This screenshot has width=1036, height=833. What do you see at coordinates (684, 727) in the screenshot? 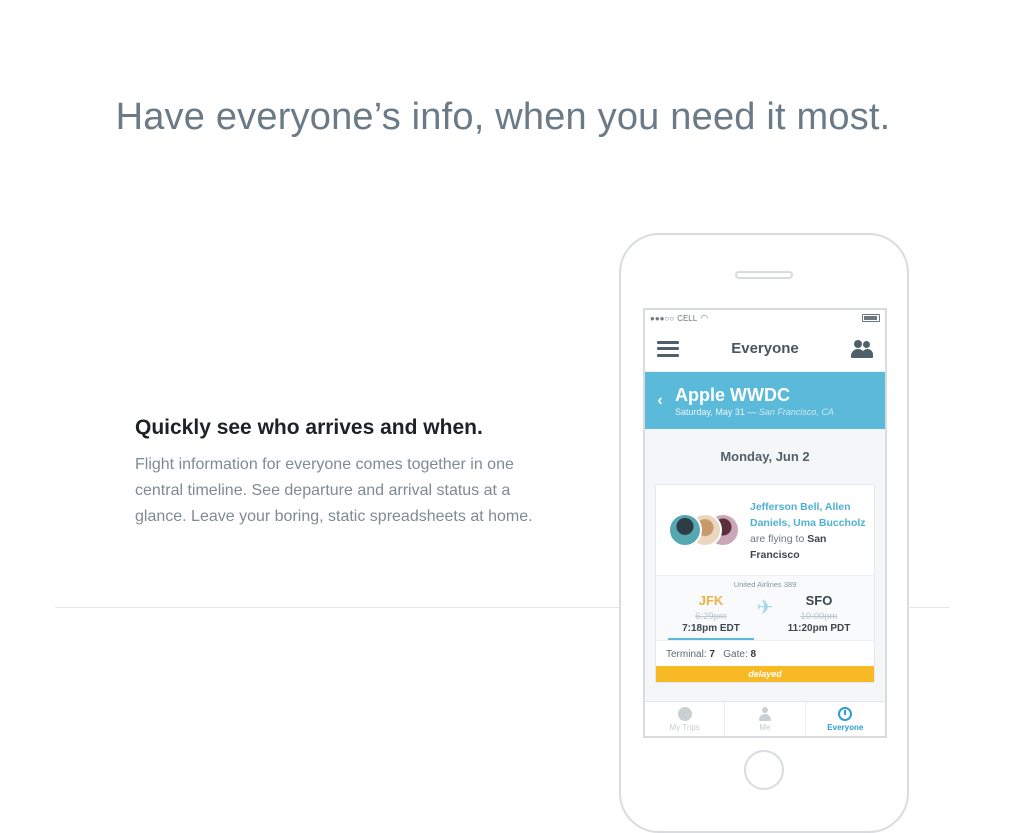
I see `tab-label: My Trips` at bounding box center [684, 727].